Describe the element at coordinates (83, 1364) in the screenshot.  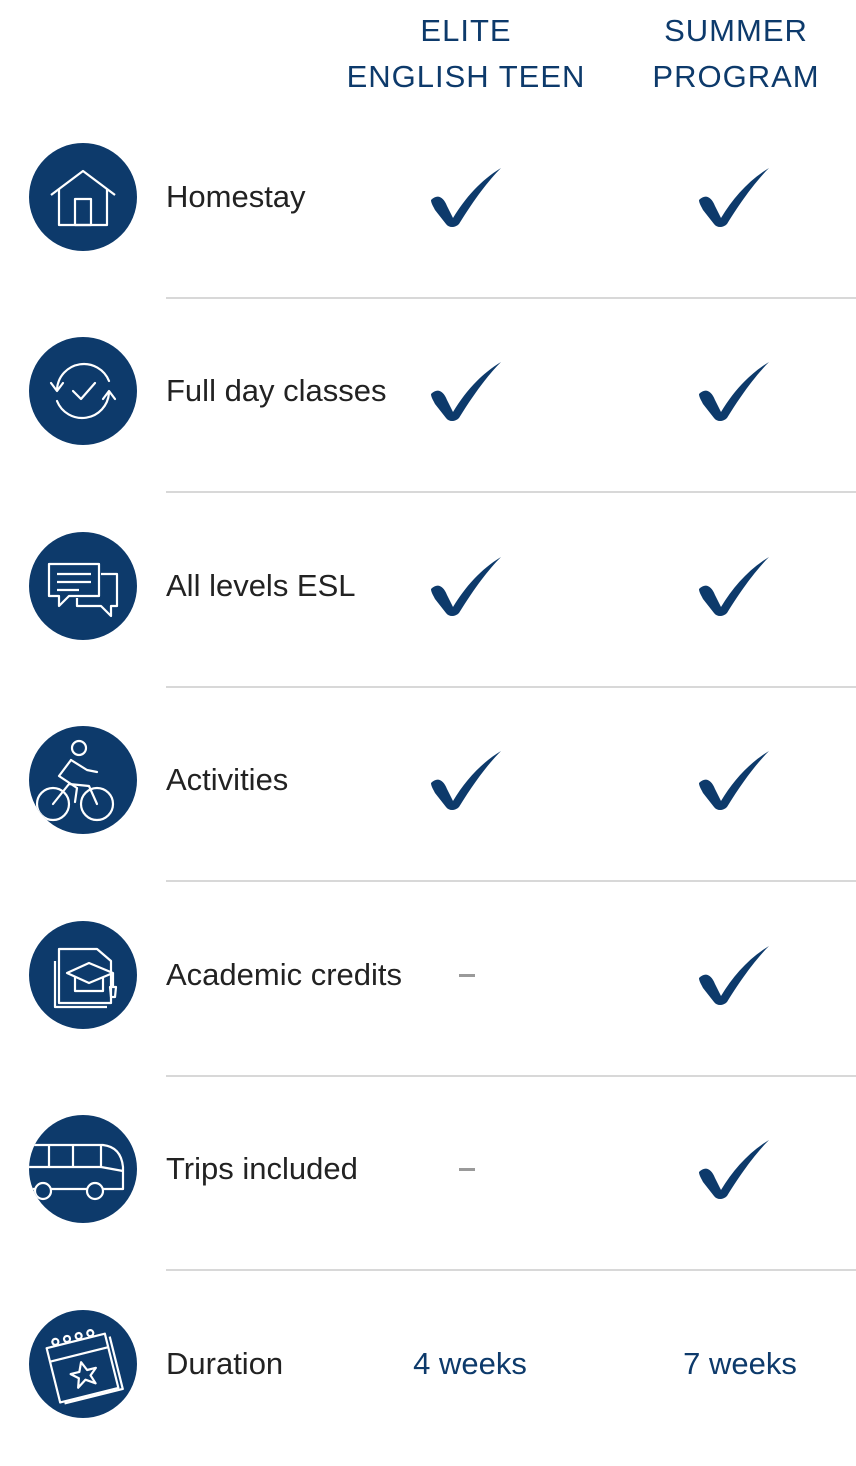
I see `calendar-star-icon` at that location.